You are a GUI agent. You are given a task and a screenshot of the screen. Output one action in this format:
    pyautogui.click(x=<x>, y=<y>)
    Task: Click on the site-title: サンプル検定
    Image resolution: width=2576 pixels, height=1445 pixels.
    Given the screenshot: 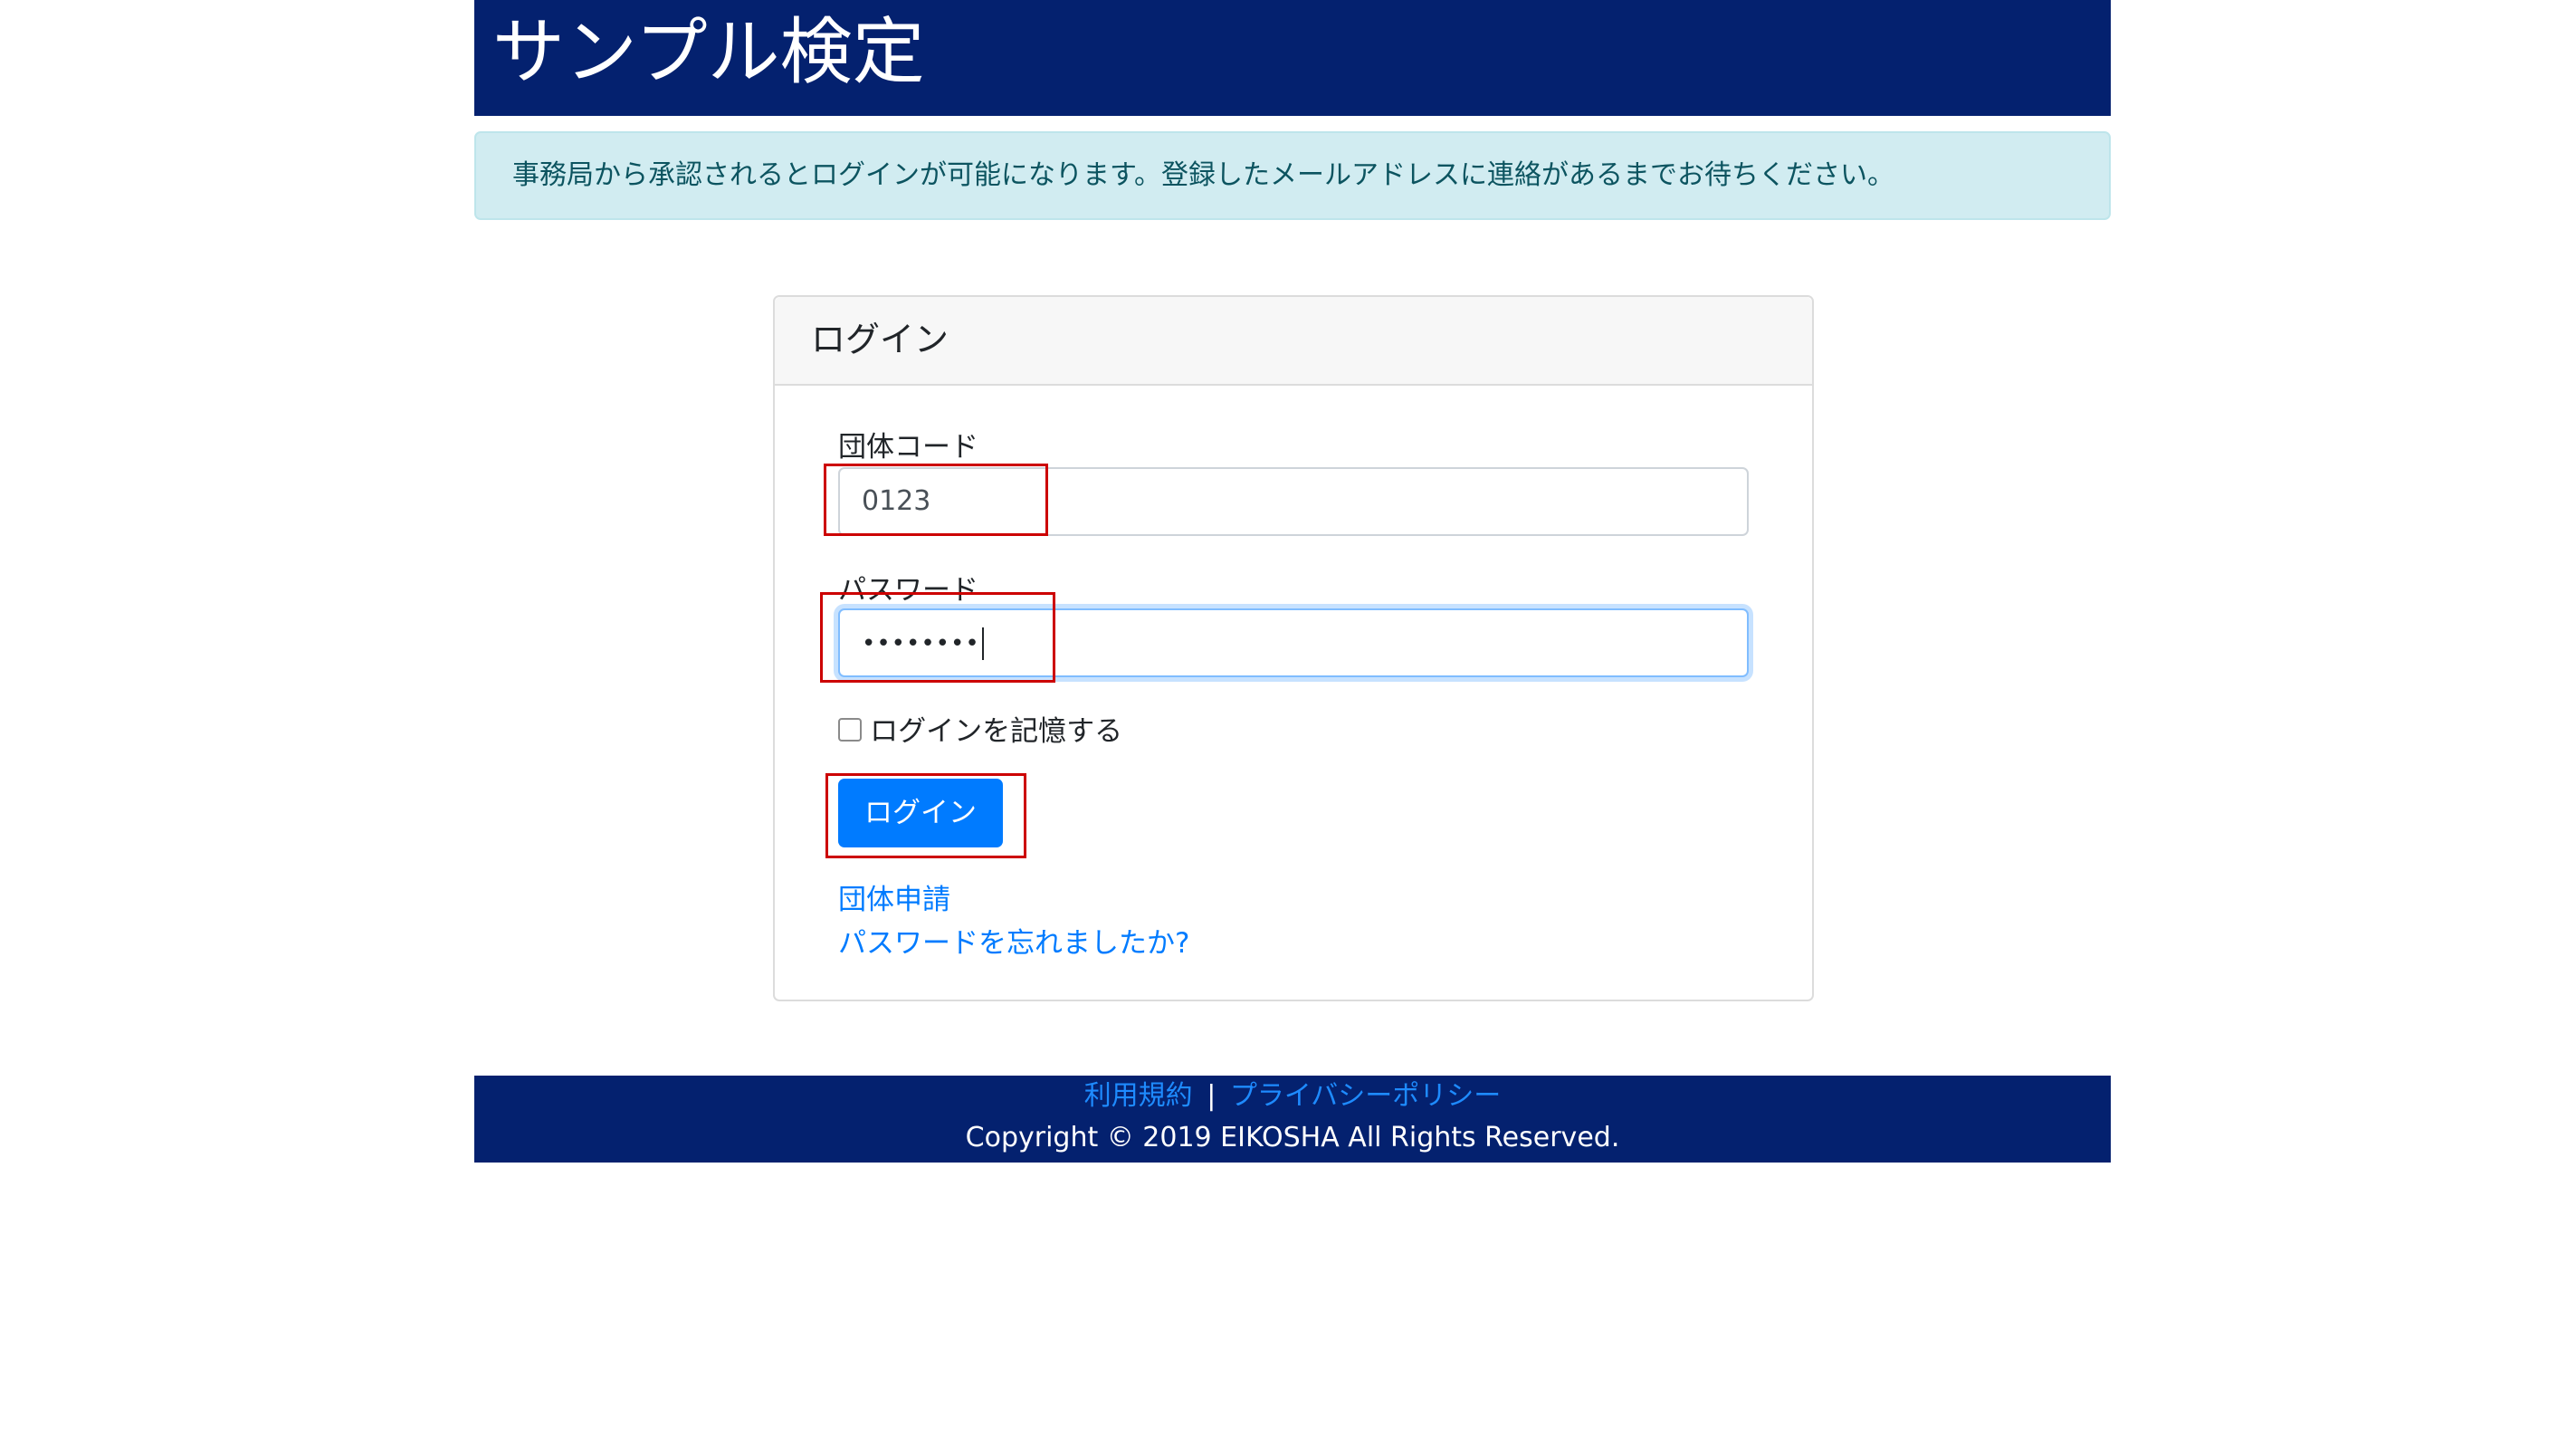 What is the action you would take?
    pyautogui.click(x=708, y=52)
    